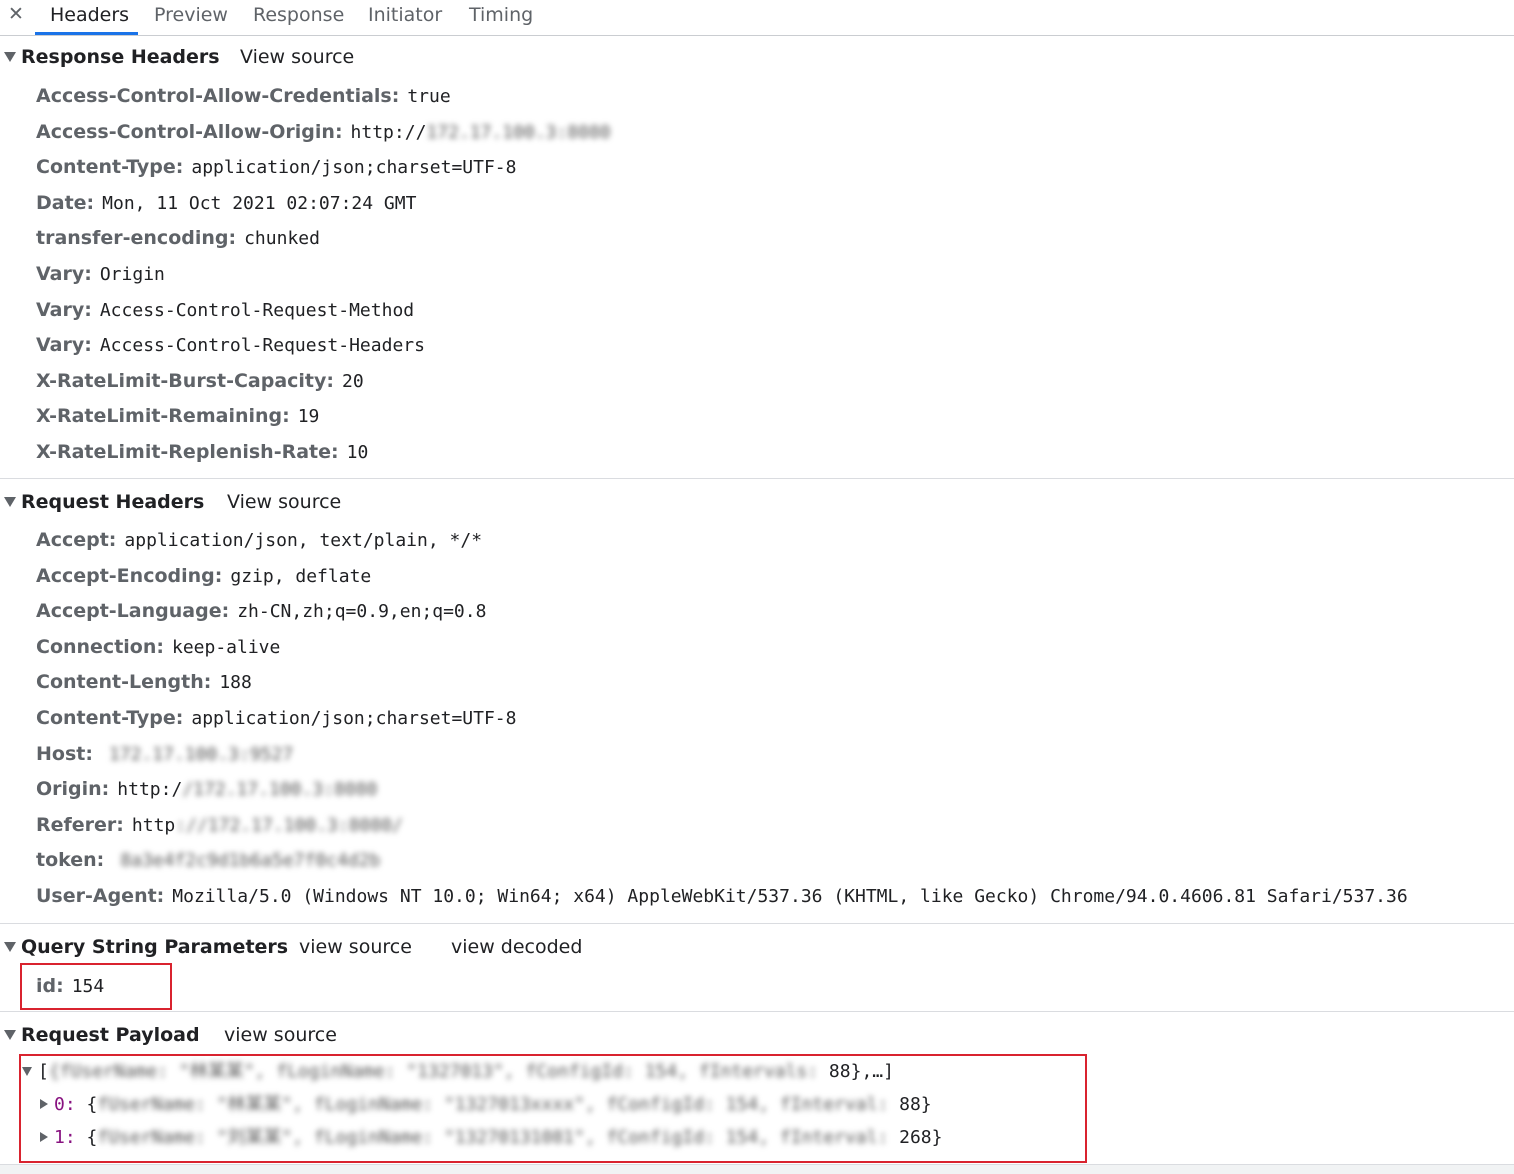  Describe the element at coordinates (163, 416) in the screenshot. I see `header-name: X-RateLimit-Remaining:` at that location.